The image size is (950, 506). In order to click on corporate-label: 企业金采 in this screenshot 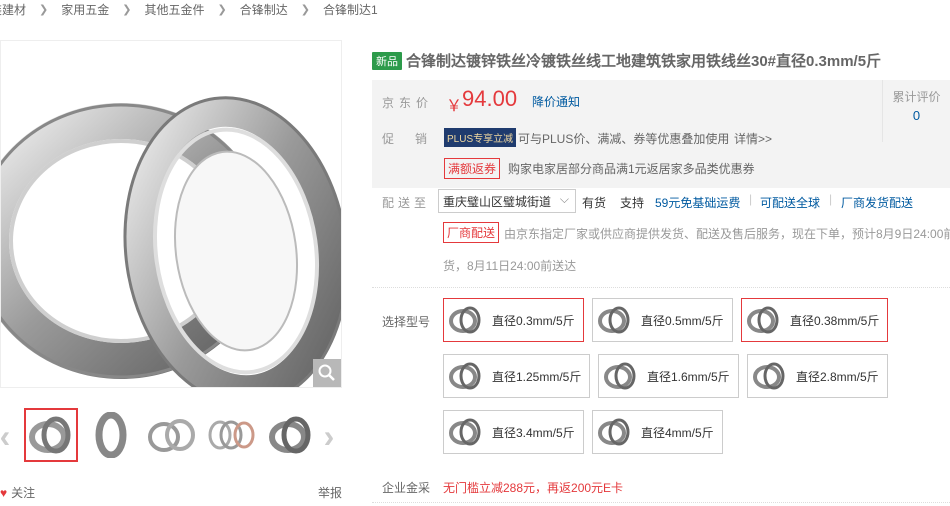, I will do `click(406, 488)`.